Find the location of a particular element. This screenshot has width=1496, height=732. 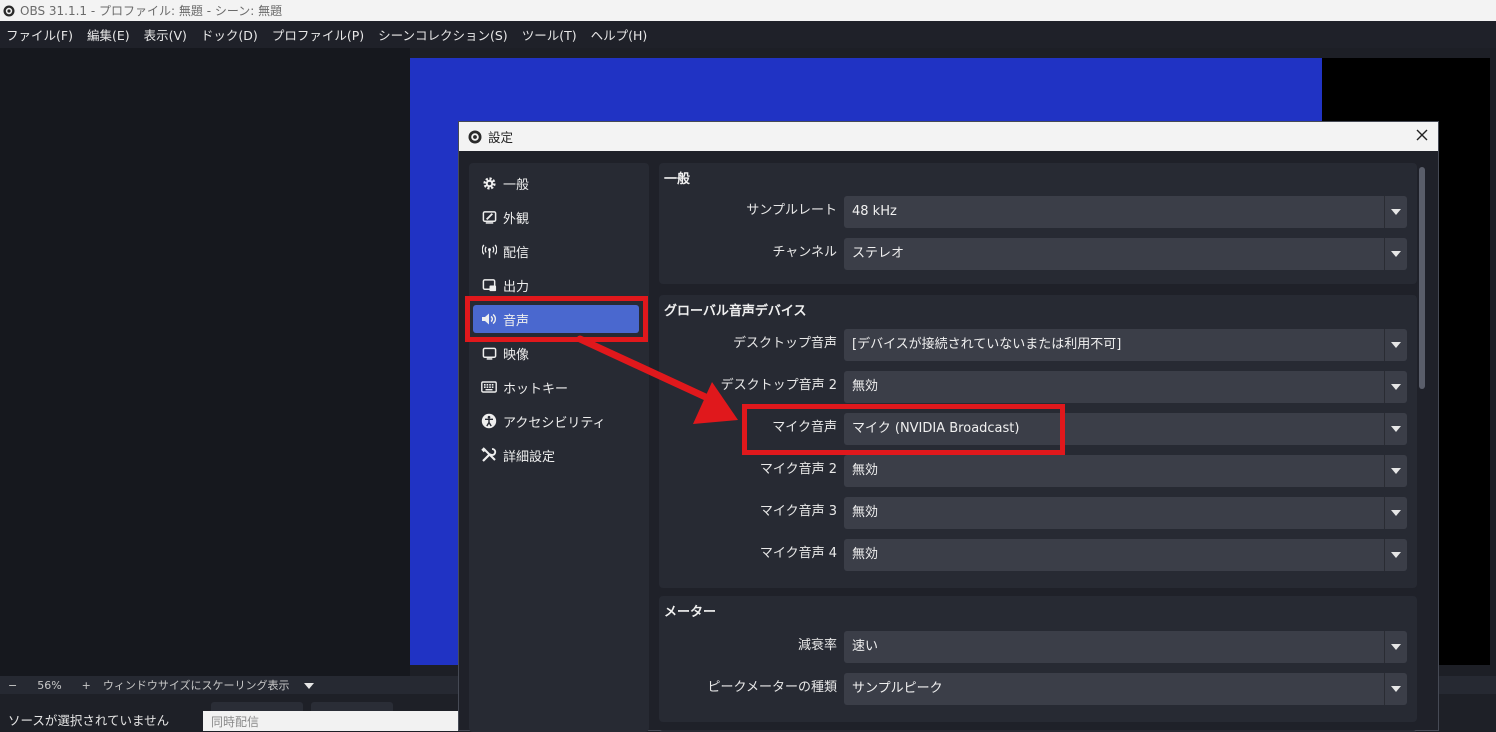

menu-file: ファイル(F) is located at coordinates (40, 34).